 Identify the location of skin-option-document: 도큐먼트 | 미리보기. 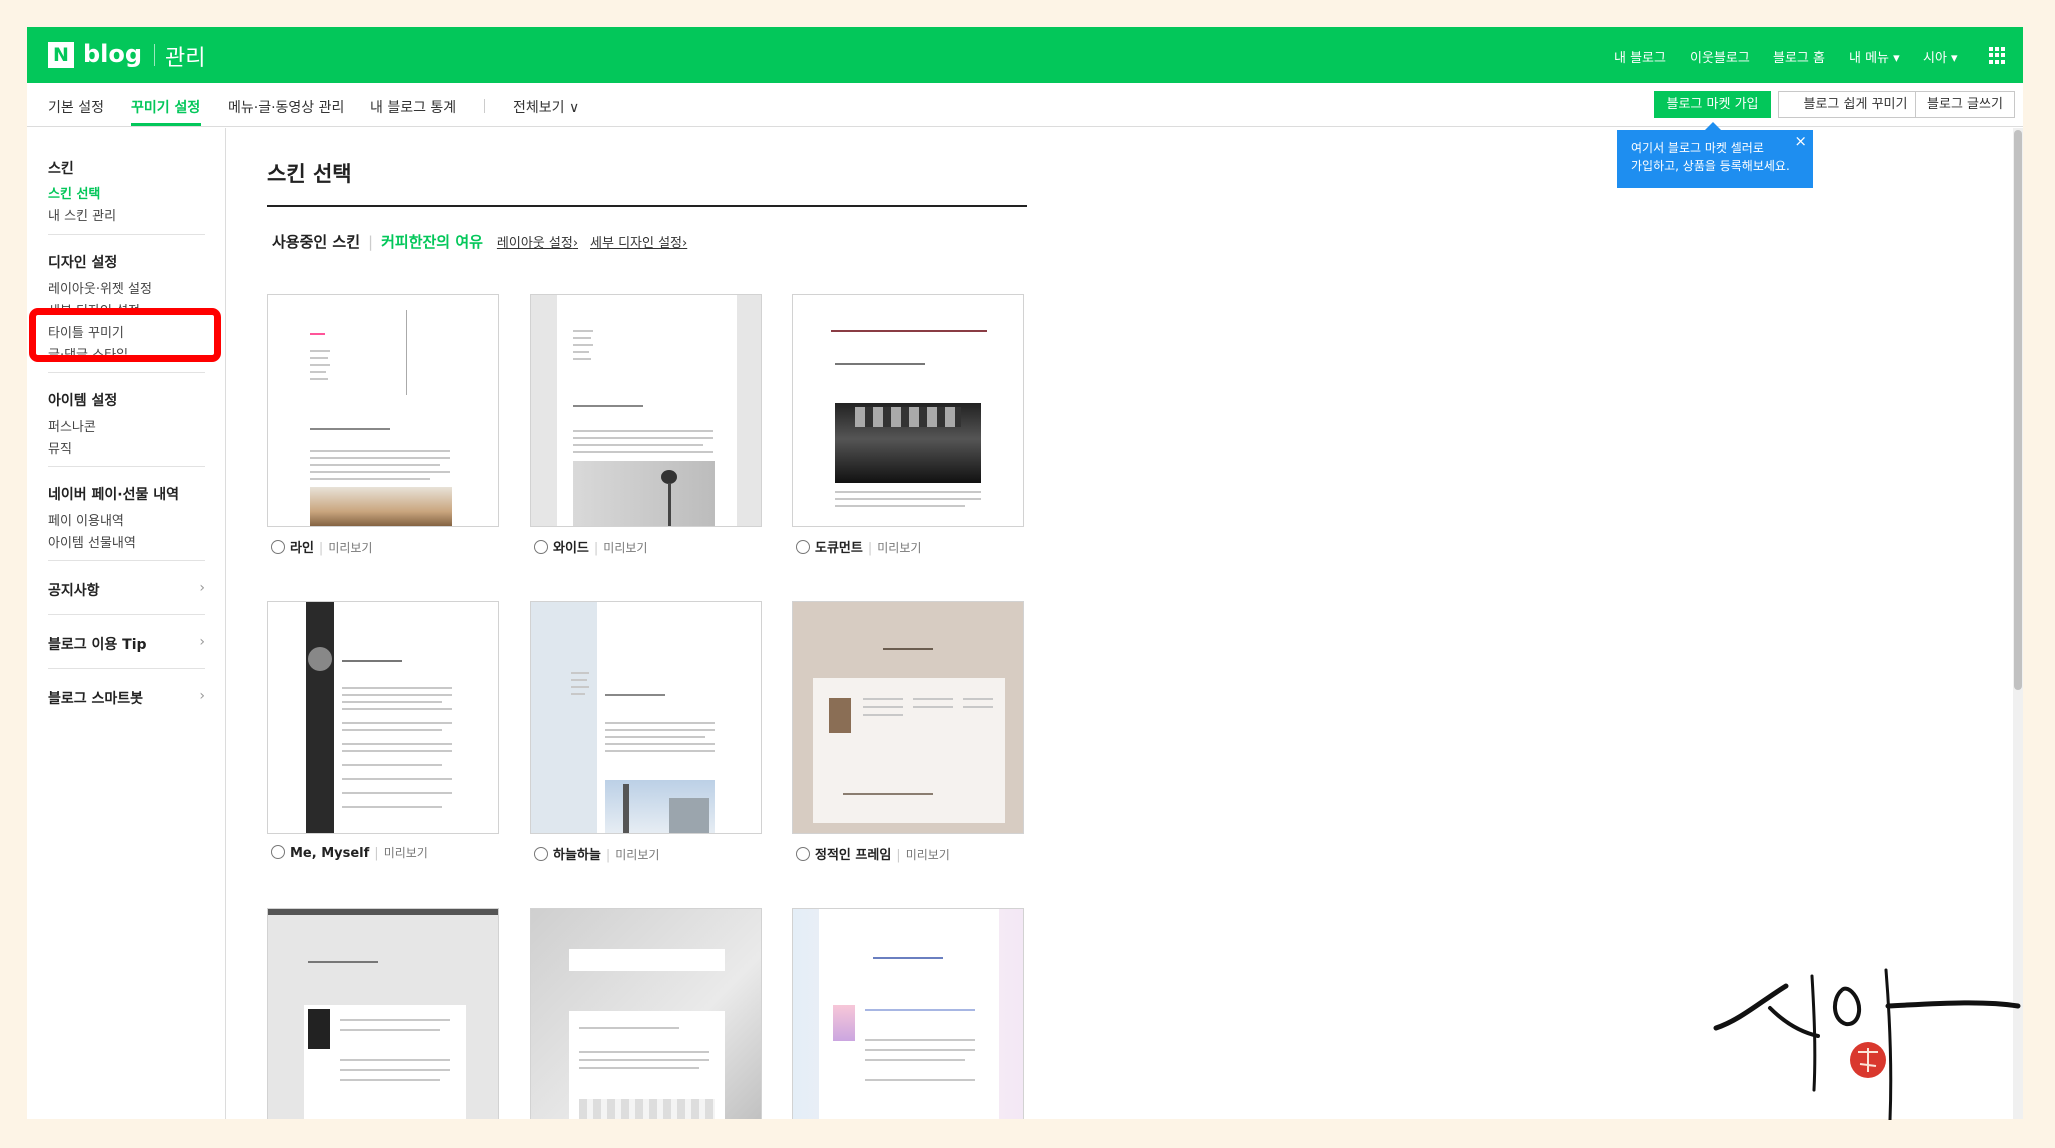
(858, 546).